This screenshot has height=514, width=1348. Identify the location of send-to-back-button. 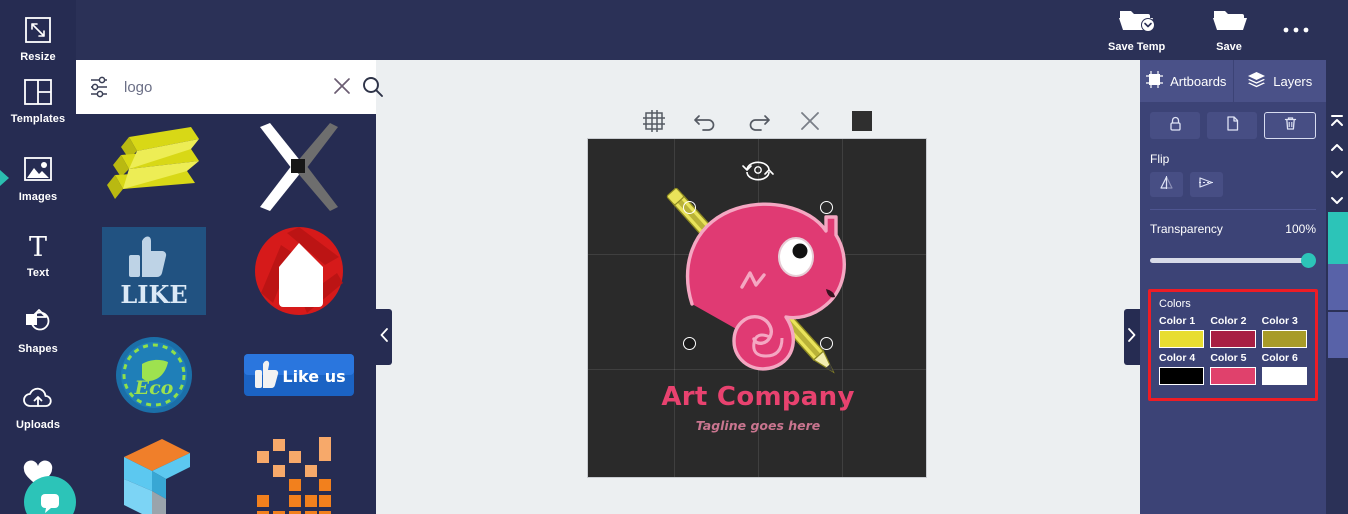
(1337, 203).